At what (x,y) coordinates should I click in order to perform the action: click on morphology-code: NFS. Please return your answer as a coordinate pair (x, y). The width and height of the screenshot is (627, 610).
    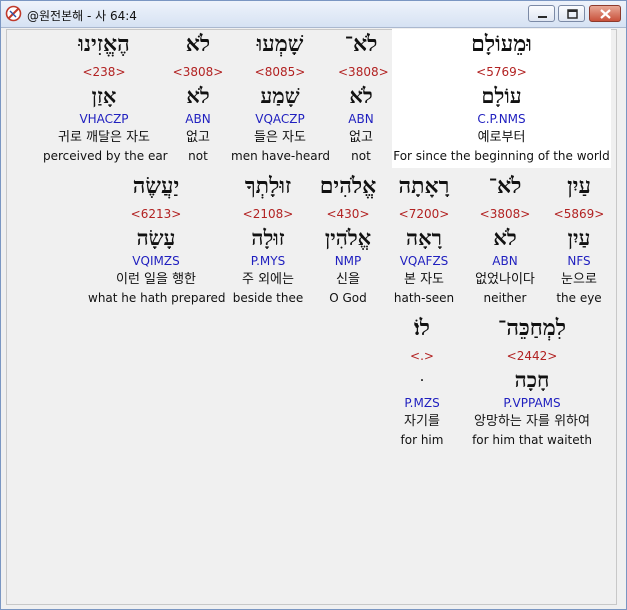
    Looking at the image, I should click on (579, 261).